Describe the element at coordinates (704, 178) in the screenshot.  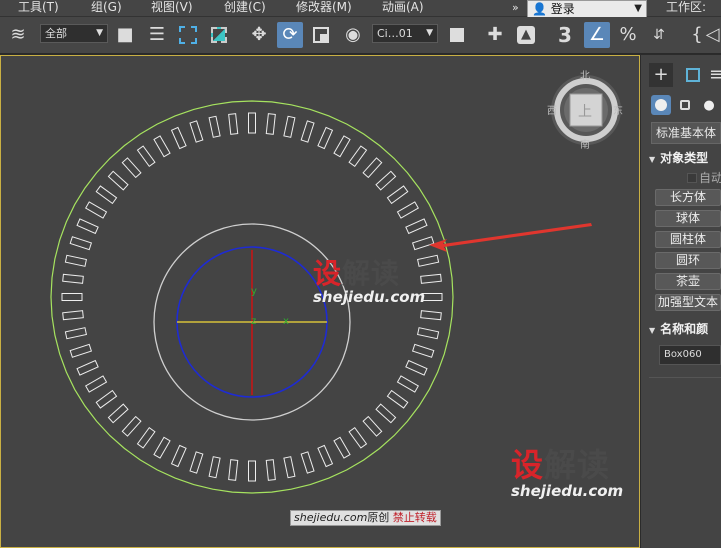
I see `autogrid-checkbox: 自动` at that location.